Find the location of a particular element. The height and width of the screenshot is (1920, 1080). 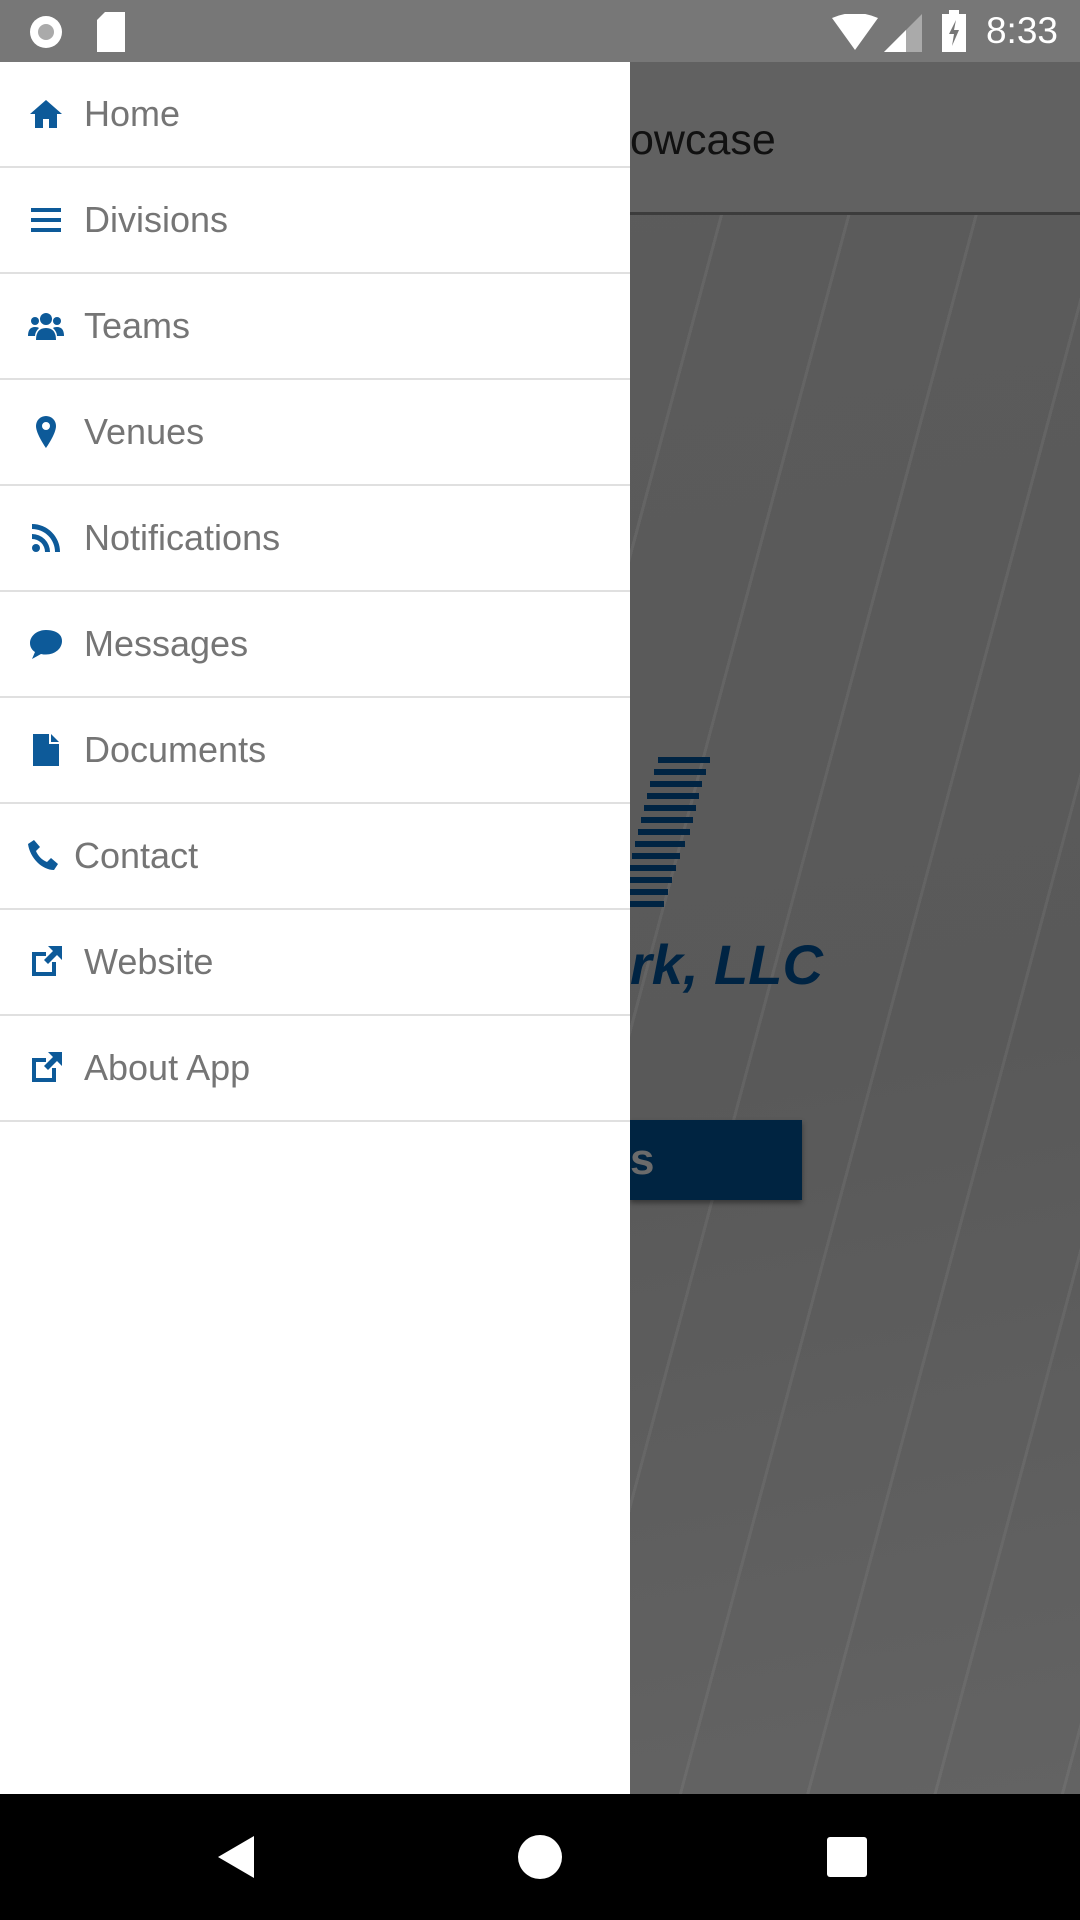

drawer-item-about-app: About App is located at coordinates (315, 1069).